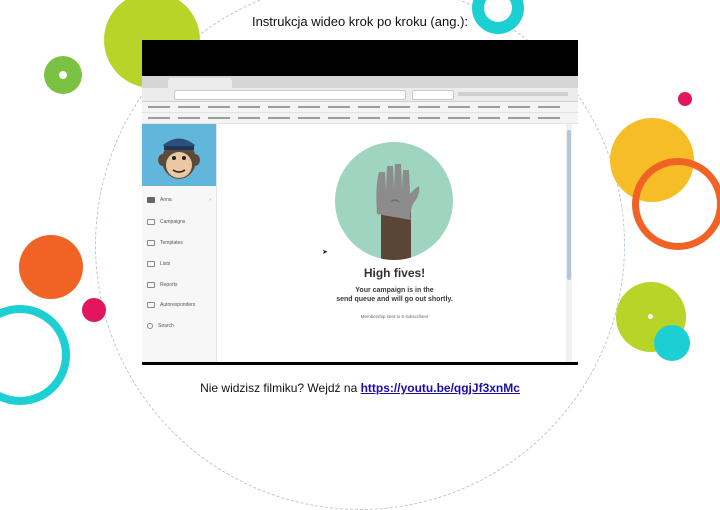  What do you see at coordinates (166, 200) in the screenshot?
I see `sidebar-item-label: Anna` at bounding box center [166, 200].